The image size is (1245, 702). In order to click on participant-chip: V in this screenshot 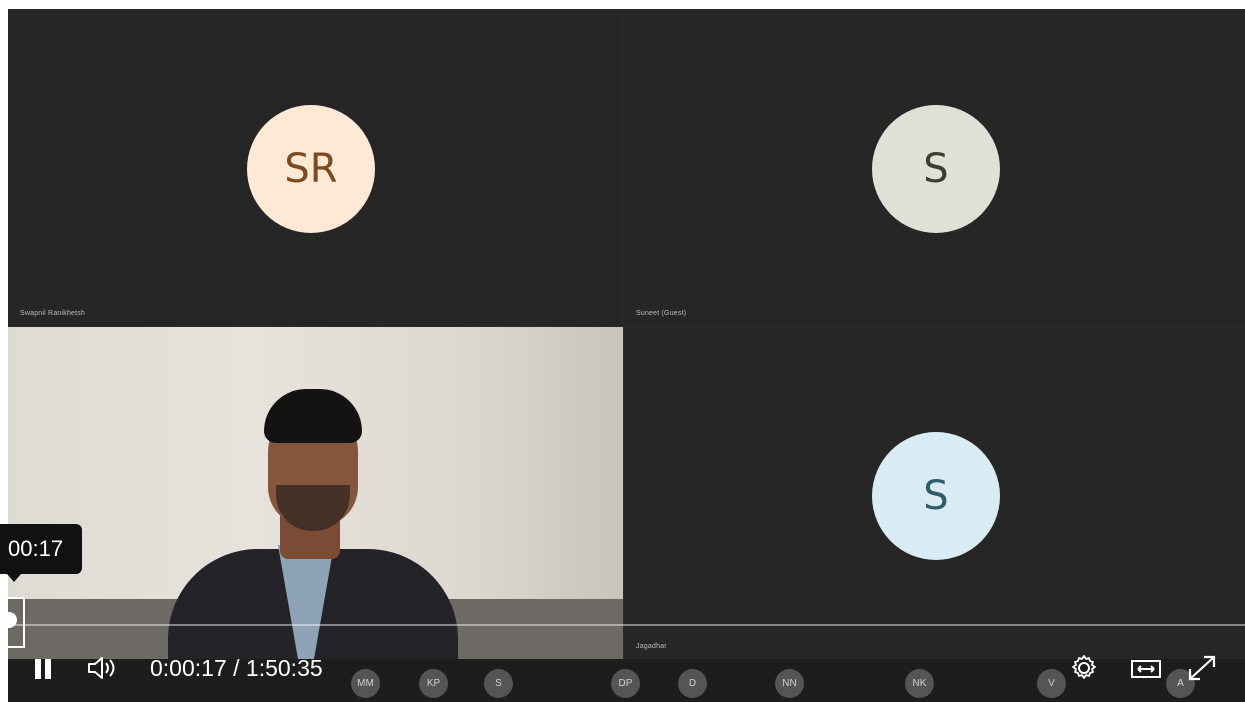, I will do `click(1051, 683)`.